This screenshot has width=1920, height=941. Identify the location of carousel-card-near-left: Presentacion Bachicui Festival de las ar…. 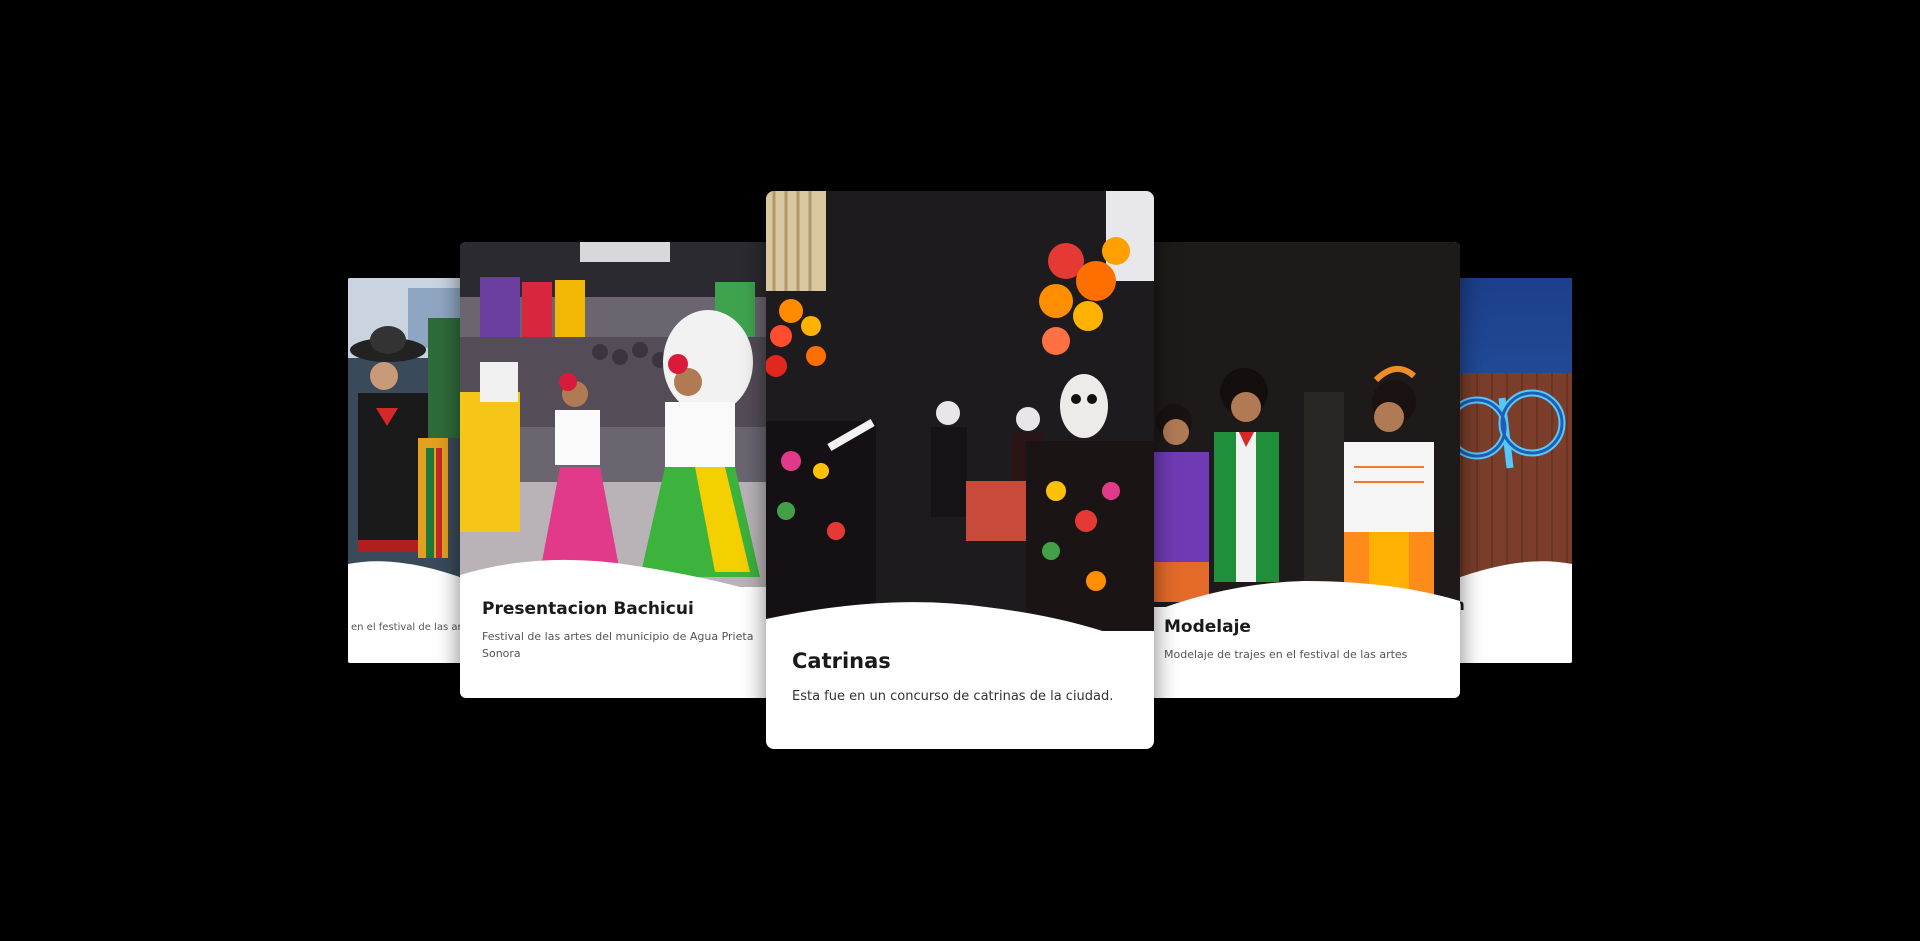
(618, 470).